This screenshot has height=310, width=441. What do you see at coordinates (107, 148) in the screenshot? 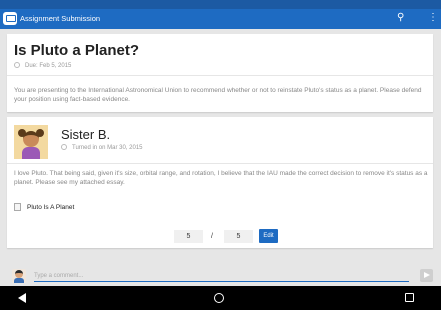
I see `turned-in-text: Turned in on Mar 30, 2015` at bounding box center [107, 148].